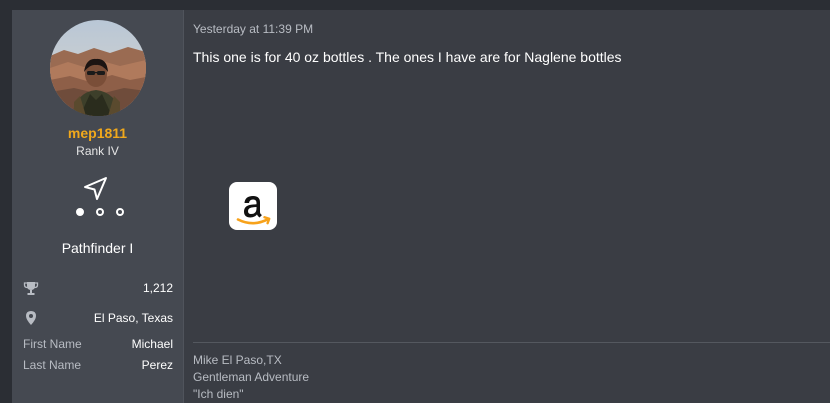 The image size is (830, 403). What do you see at coordinates (52, 344) in the screenshot?
I see `first-name-label: First Name` at bounding box center [52, 344].